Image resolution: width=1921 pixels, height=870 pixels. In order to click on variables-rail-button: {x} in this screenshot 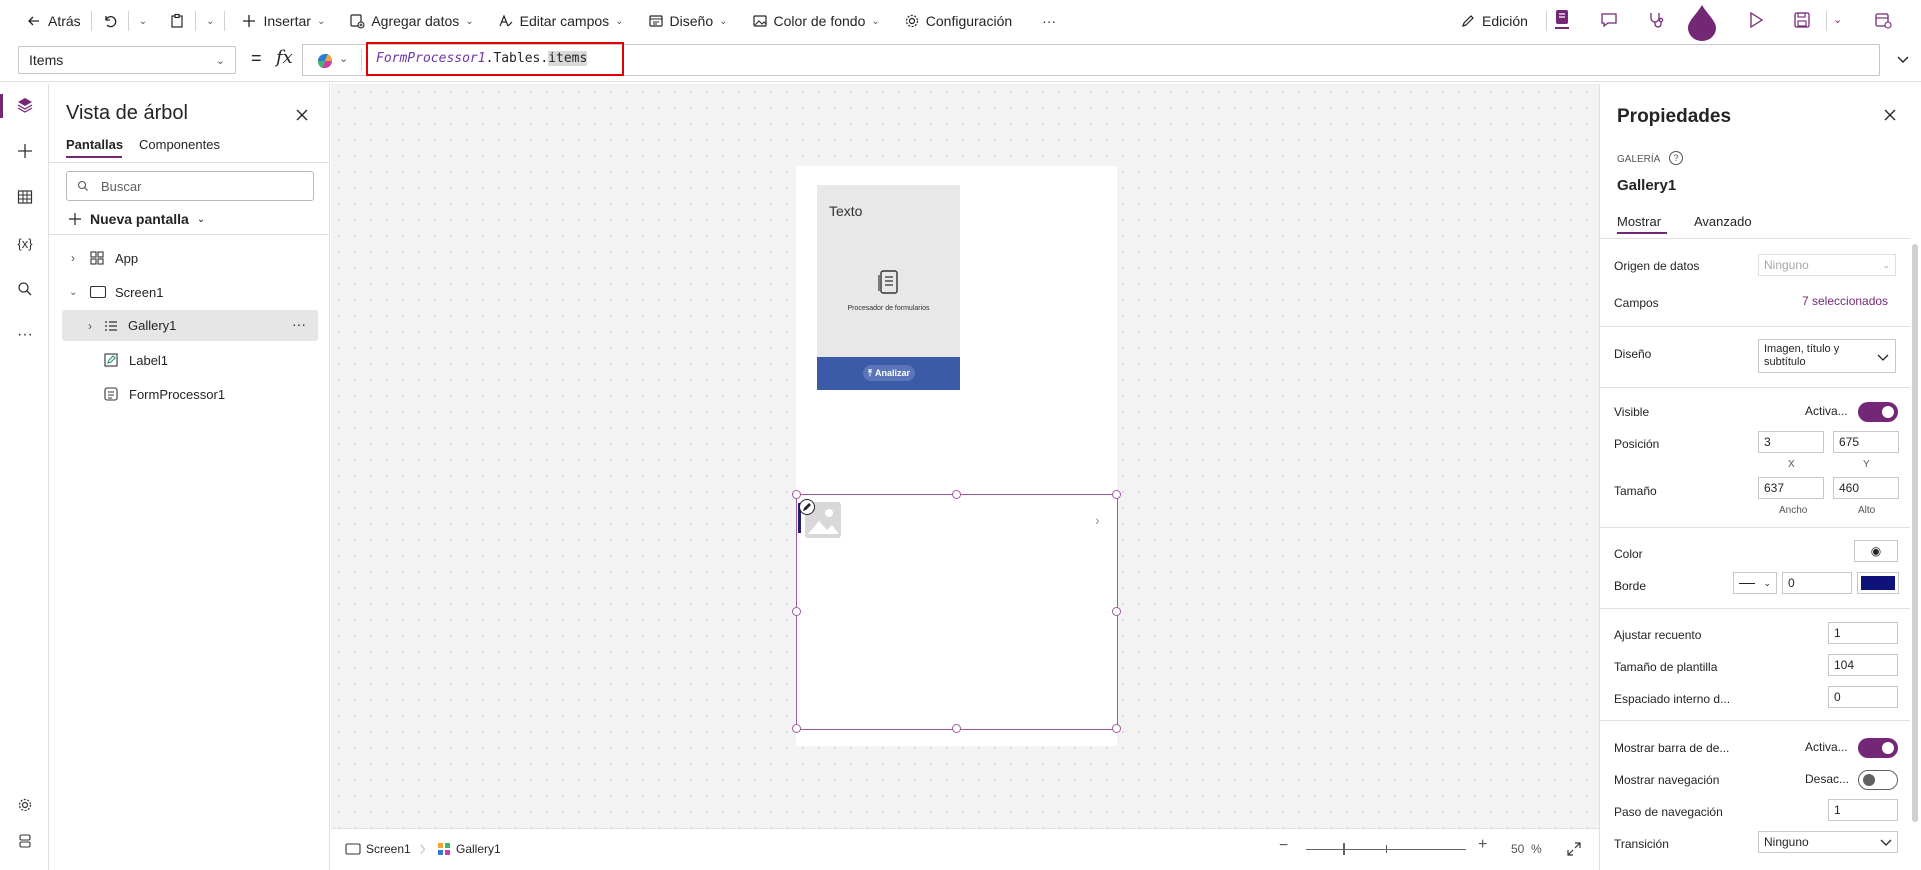, I will do `click(25, 243)`.